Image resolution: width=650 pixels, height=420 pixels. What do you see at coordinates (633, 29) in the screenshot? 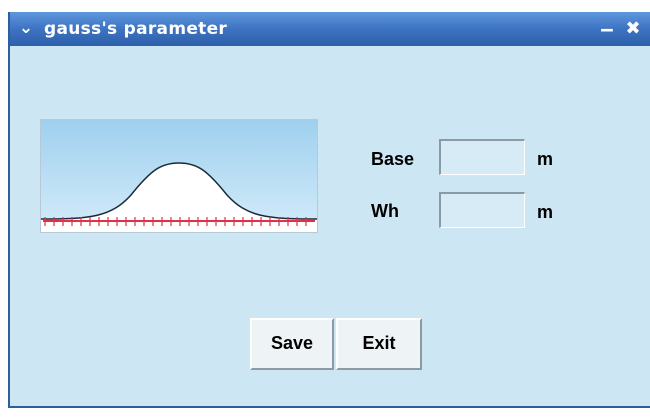
I see `close-icon: ✖` at bounding box center [633, 29].